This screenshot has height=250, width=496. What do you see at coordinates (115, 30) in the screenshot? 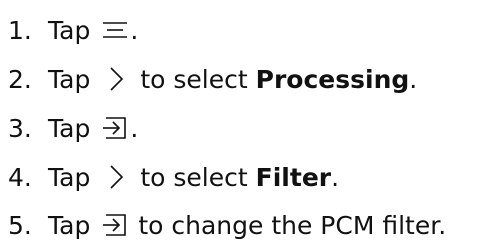
I see `menu-icon` at bounding box center [115, 30].